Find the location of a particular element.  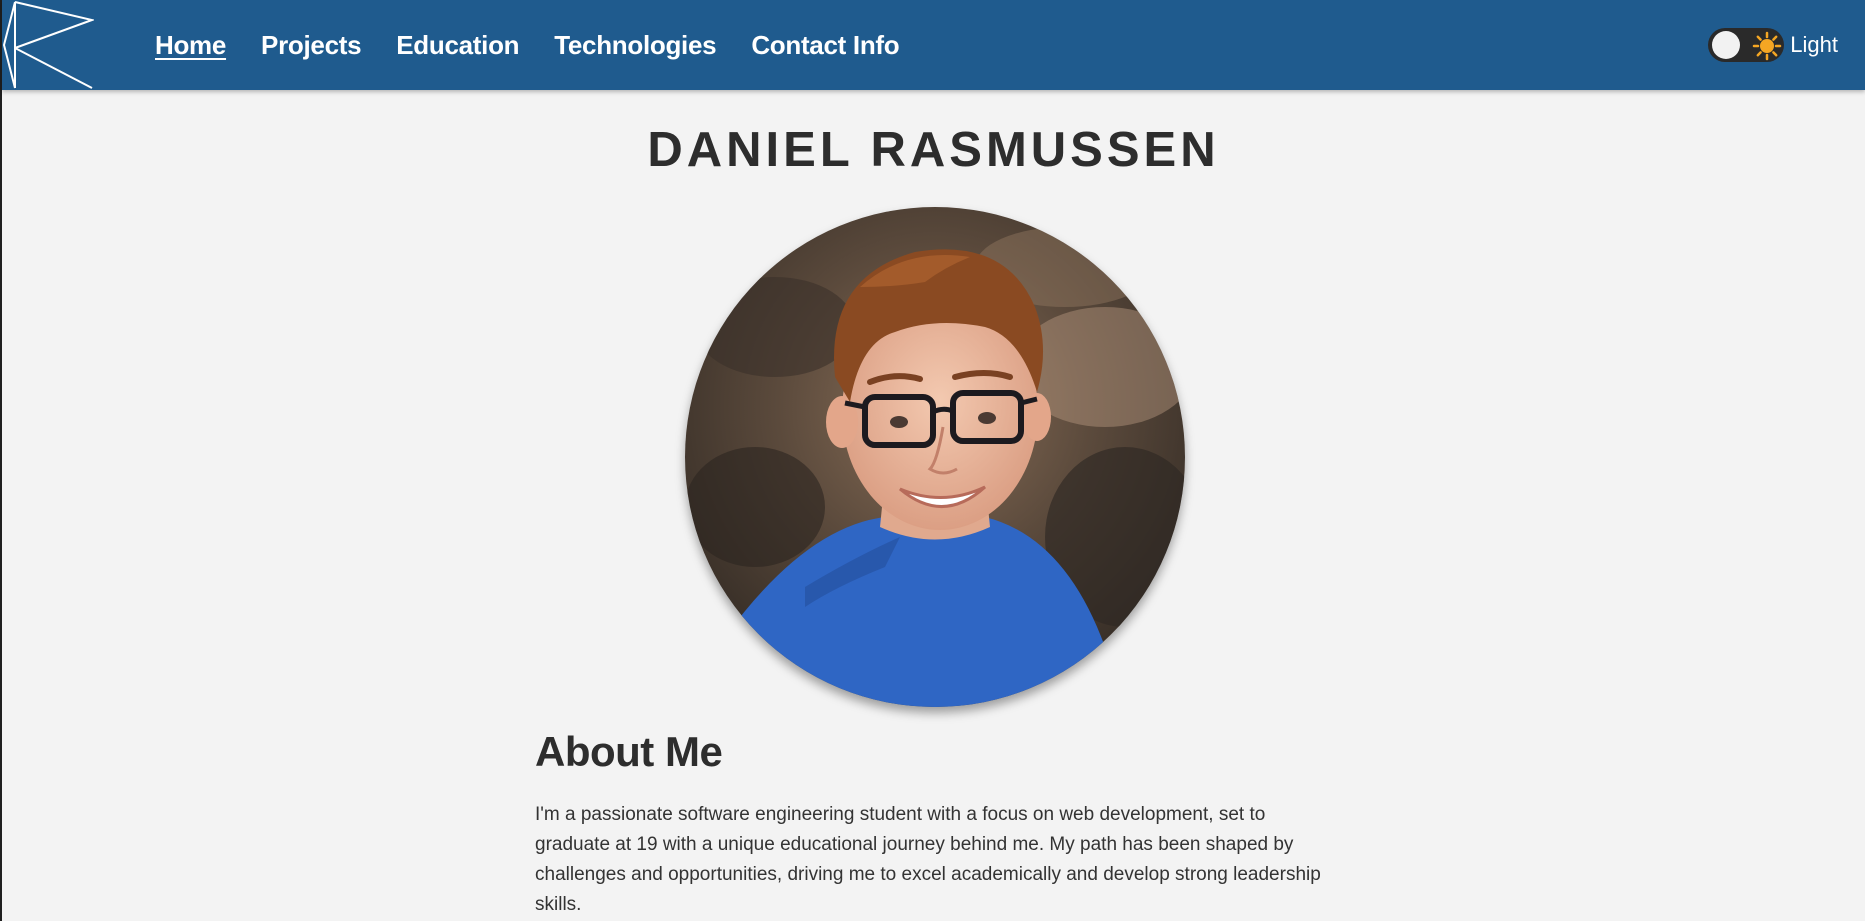

profile-photo is located at coordinates (935, 457).